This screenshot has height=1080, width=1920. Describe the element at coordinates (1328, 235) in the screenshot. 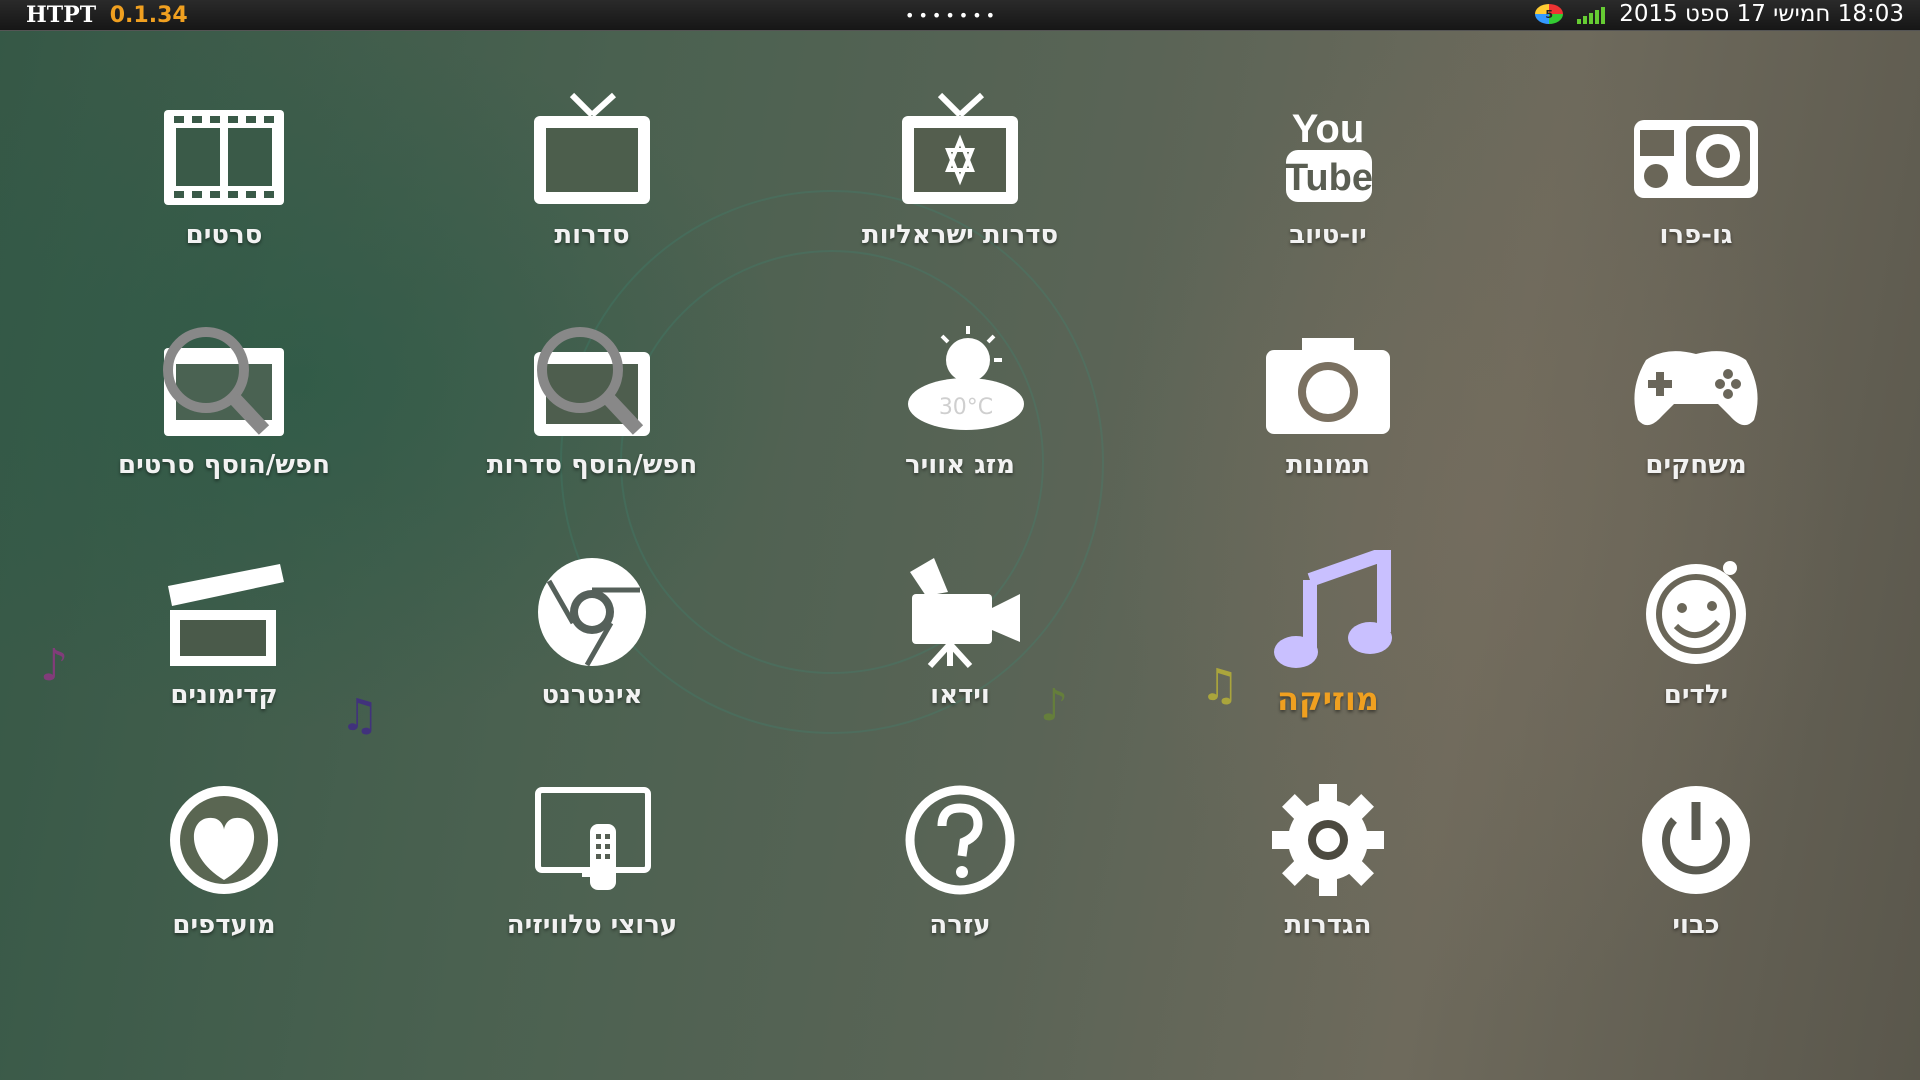

I see `tile-label: יו-טיוב` at that location.